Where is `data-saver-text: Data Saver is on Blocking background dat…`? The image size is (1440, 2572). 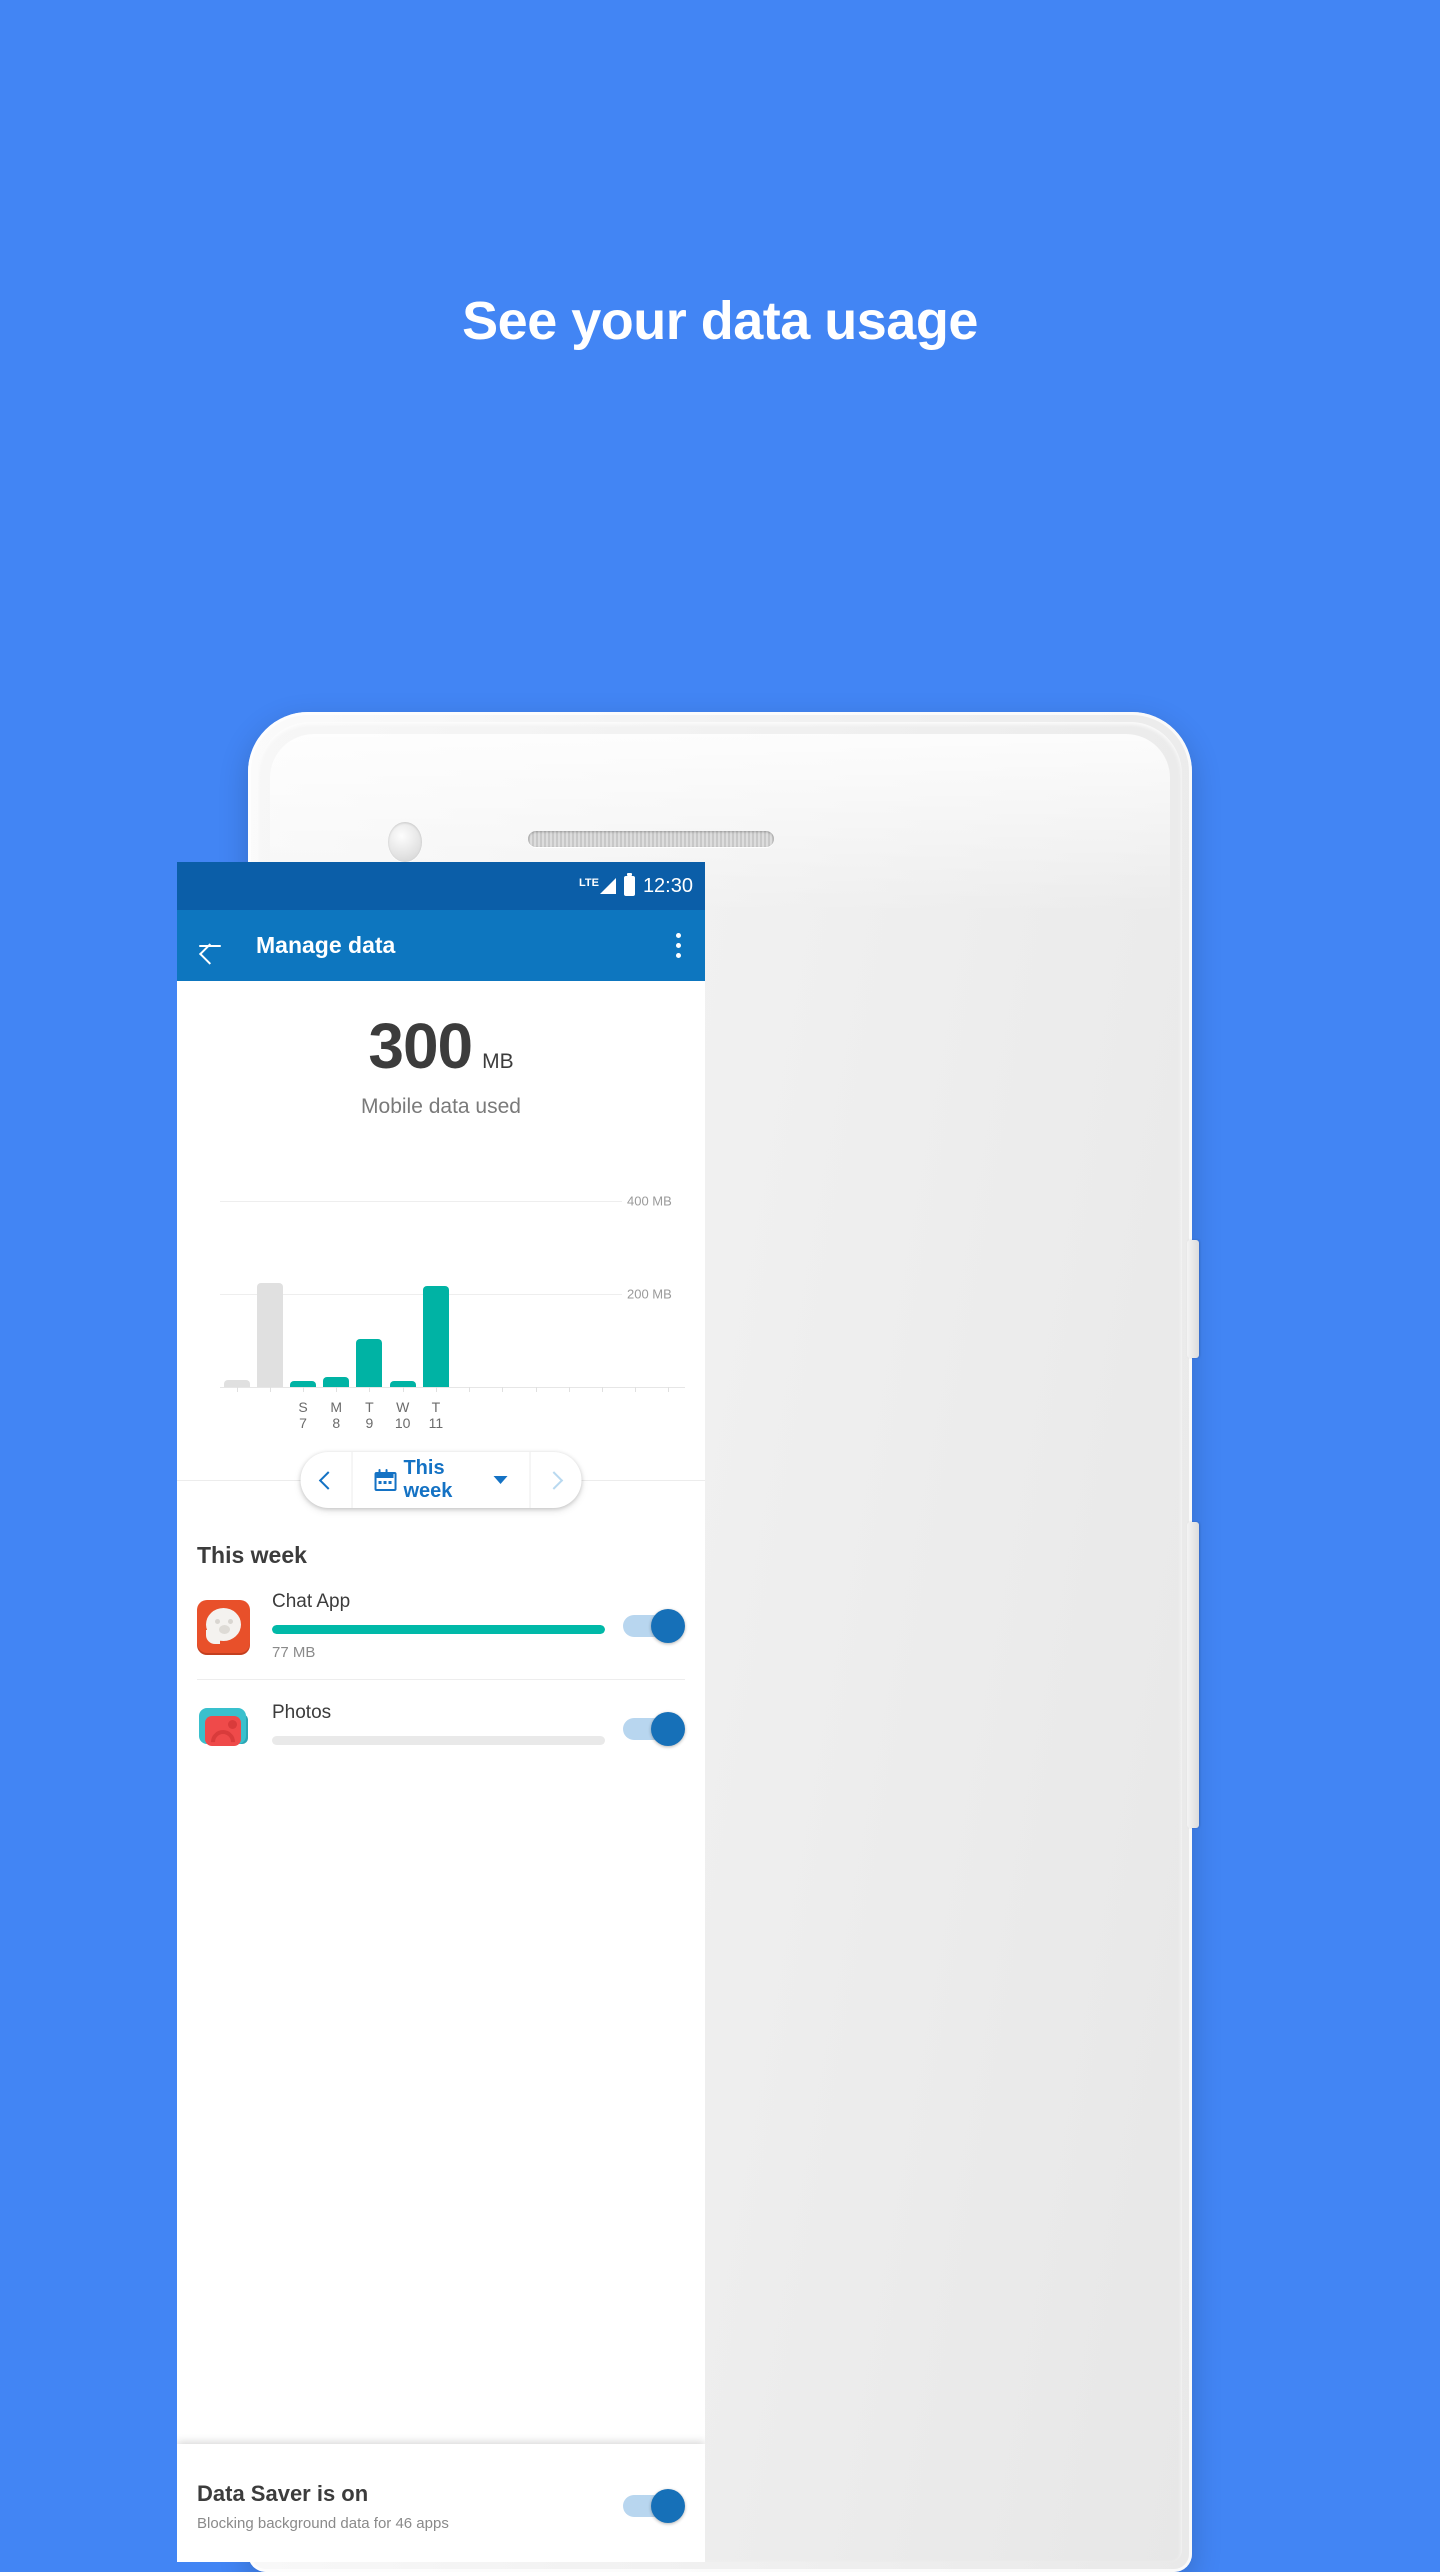 data-saver-text: Data Saver is on Blocking background dat… is located at coordinates (401, 2506).